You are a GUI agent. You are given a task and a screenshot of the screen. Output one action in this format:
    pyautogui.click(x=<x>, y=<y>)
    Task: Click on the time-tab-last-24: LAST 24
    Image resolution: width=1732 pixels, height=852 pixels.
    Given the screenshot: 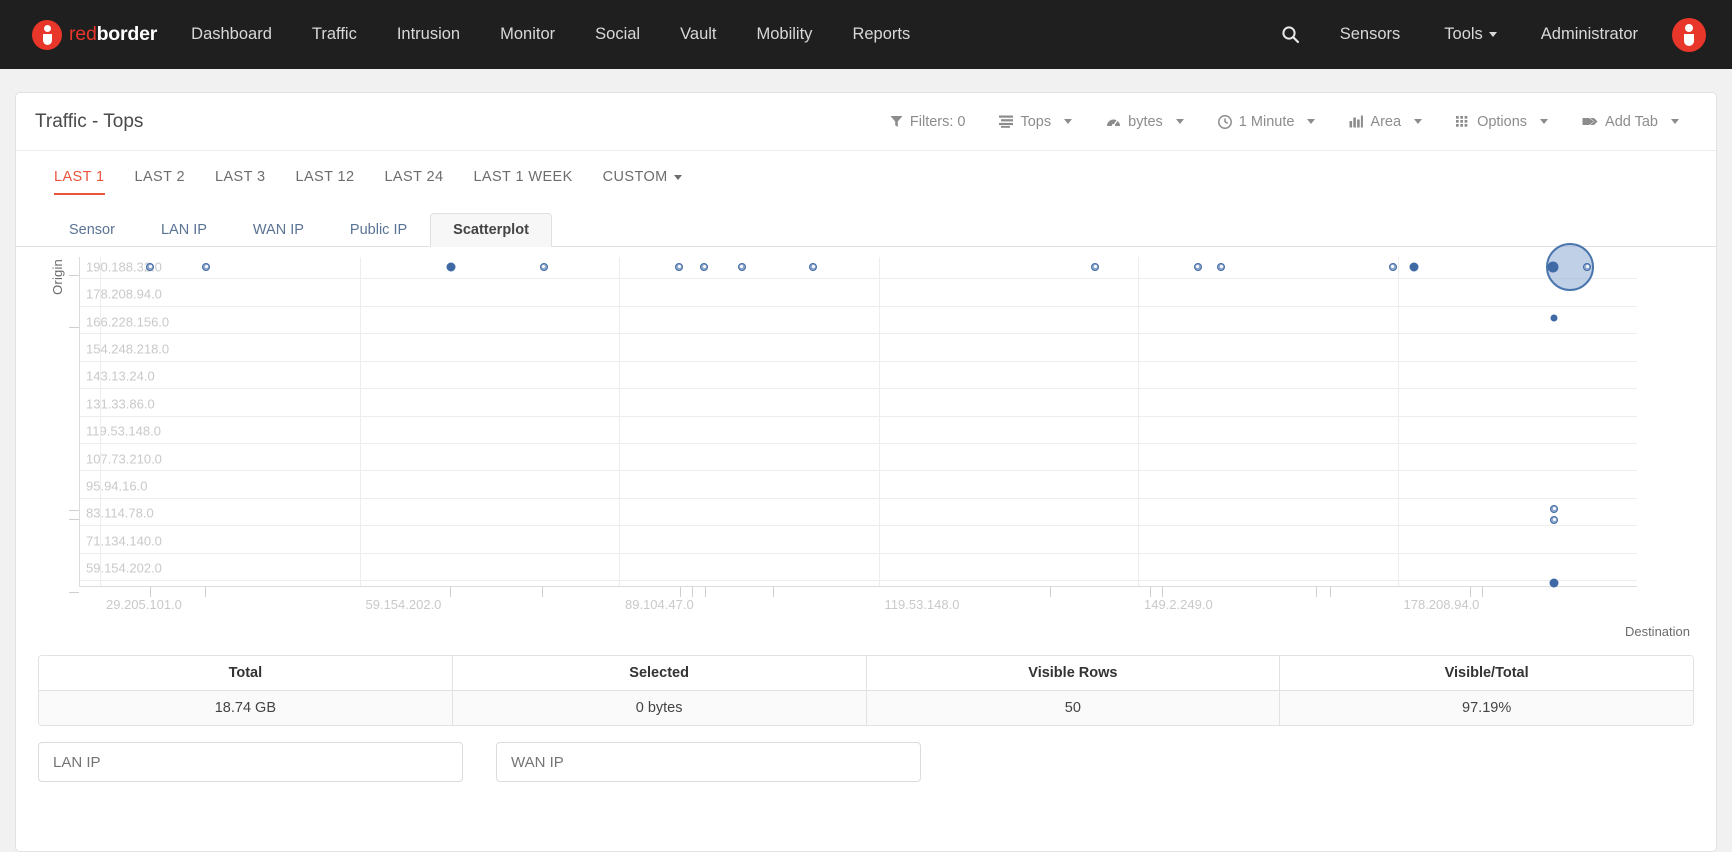 What is the action you would take?
    pyautogui.click(x=413, y=182)
    